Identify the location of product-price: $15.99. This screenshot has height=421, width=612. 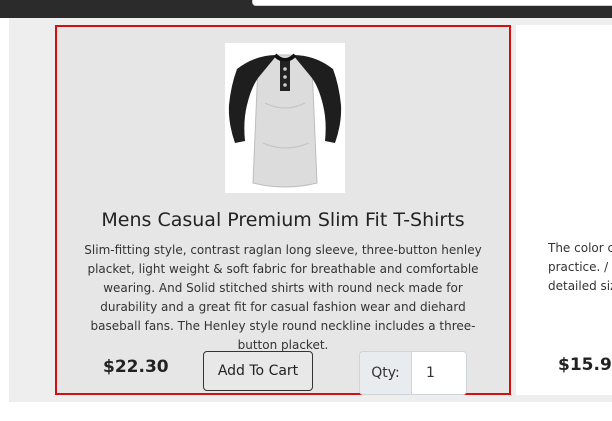
(585, 365).